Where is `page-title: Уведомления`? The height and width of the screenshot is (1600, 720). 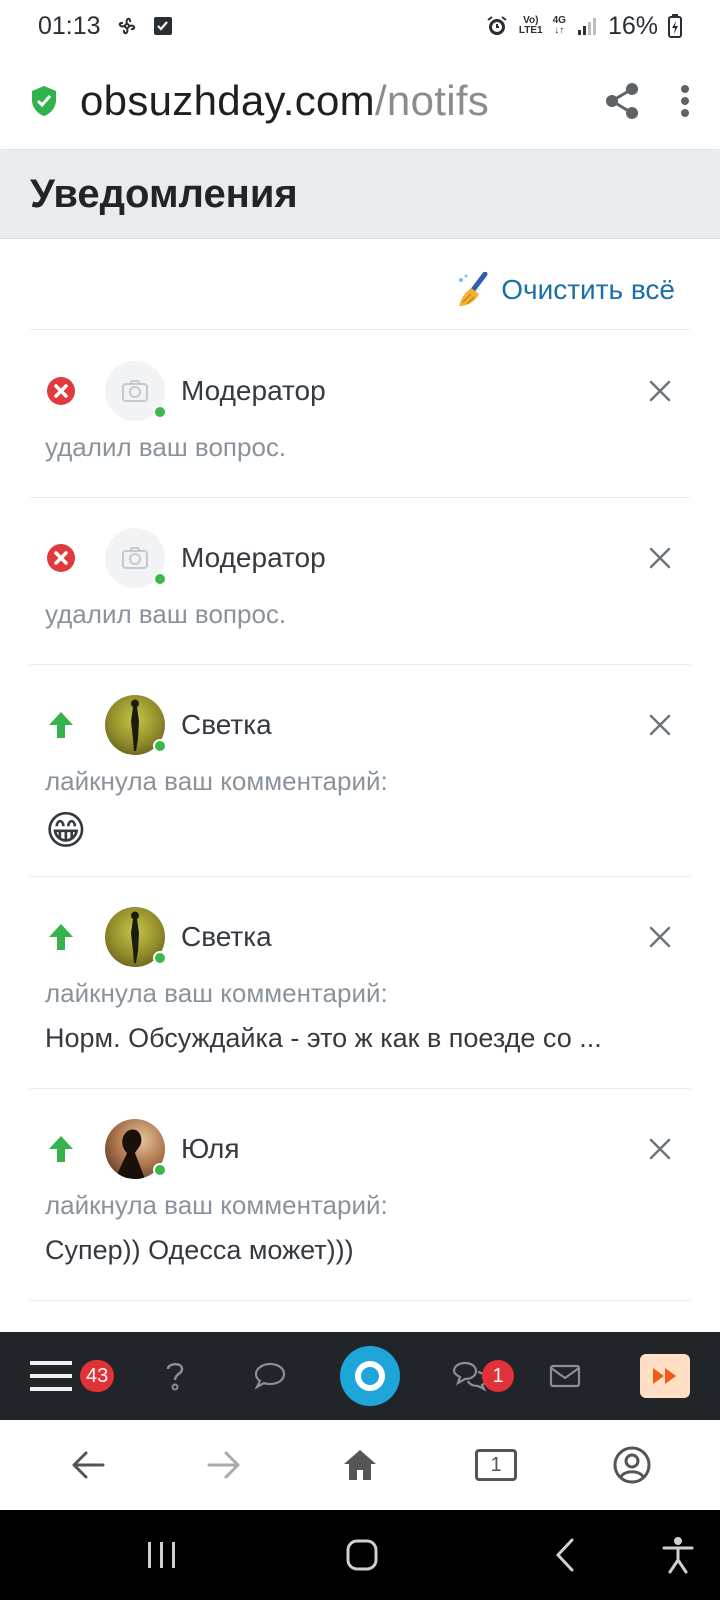 page-title: Уведомления is located at coordinates (164, 194).